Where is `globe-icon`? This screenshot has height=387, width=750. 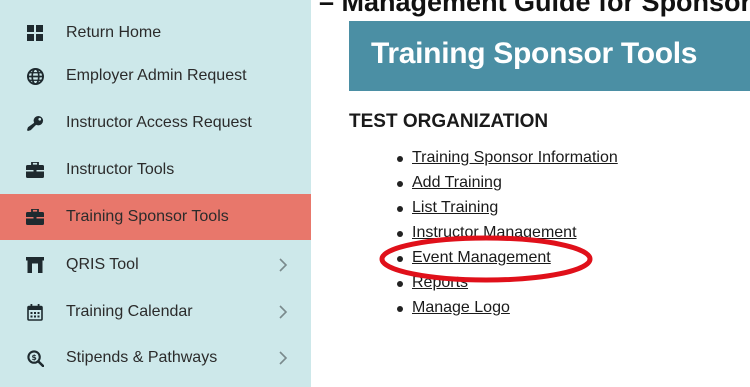 globe-icon is located at coordinates (35, 76).